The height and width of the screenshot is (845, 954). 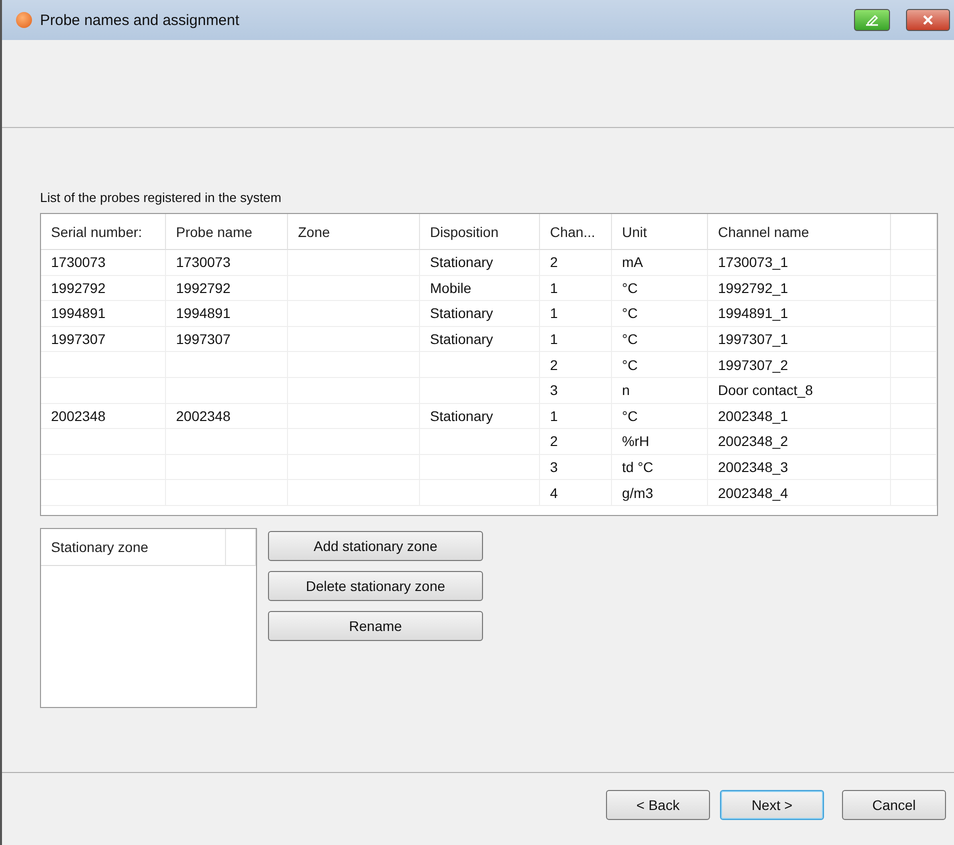 I want to click on table-cell: 2002348_1, so click(x=799, y=417).